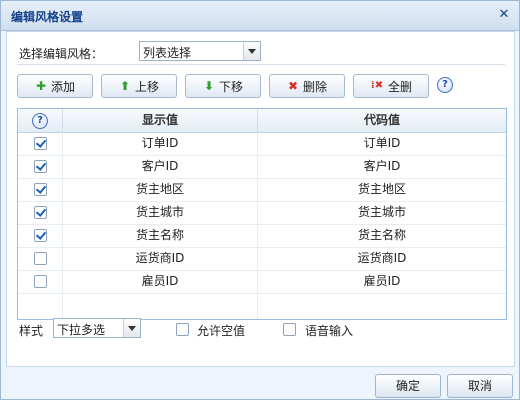 This screenshot has width=520, height=400. I want to click on arrow-up-icon: ⬆, so click(125, 86).